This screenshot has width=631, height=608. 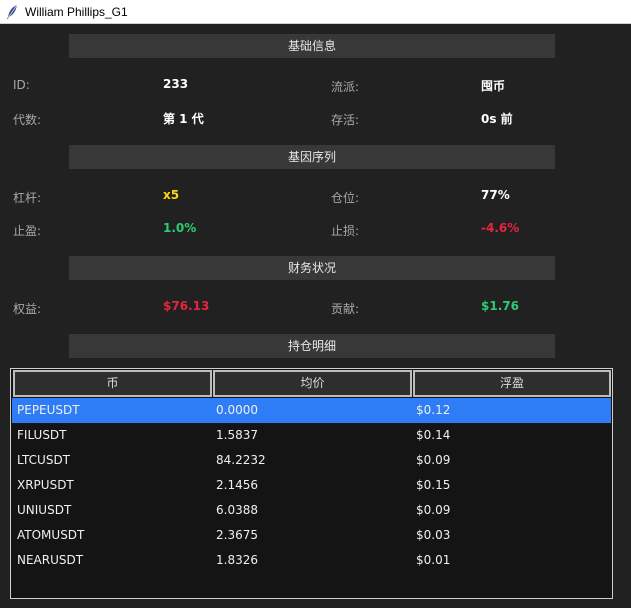 What do you see at coordinates (495, 195) in the screenshot?
I see `position-value: 77%` at bounding box center [495, 195].